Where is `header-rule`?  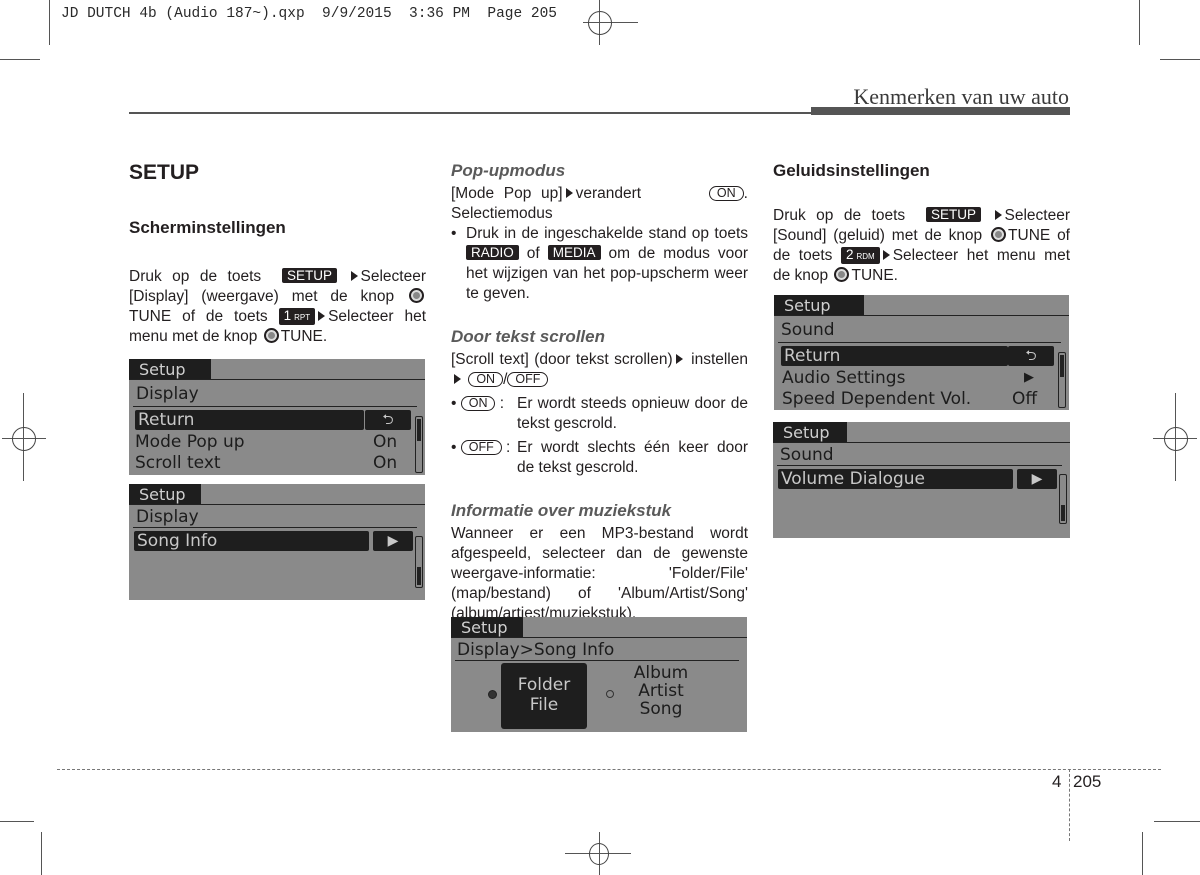
header-rule is located at coordinates (470, 113).